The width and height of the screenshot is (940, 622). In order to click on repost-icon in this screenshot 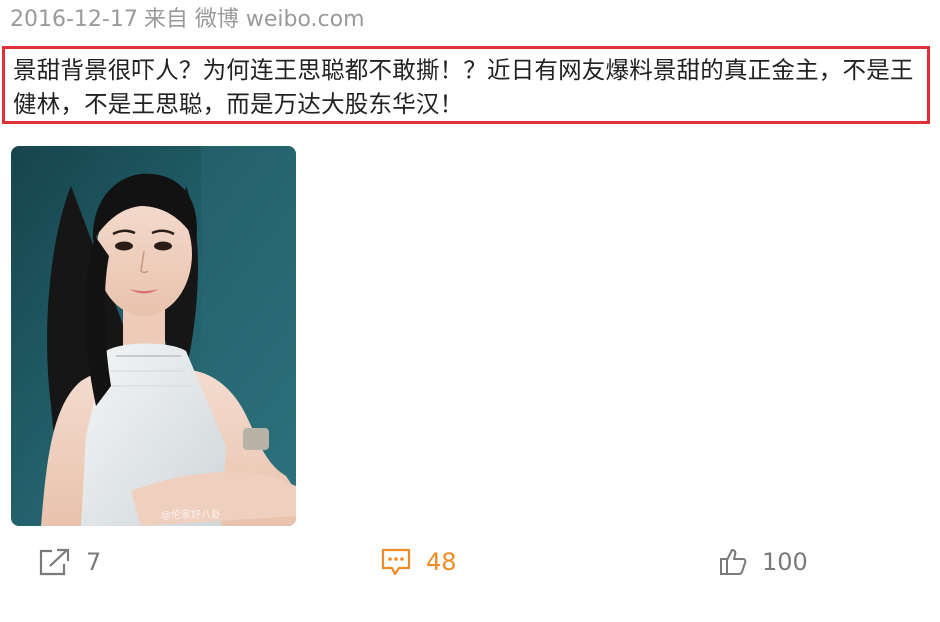, I will do `click(55, 562)`.